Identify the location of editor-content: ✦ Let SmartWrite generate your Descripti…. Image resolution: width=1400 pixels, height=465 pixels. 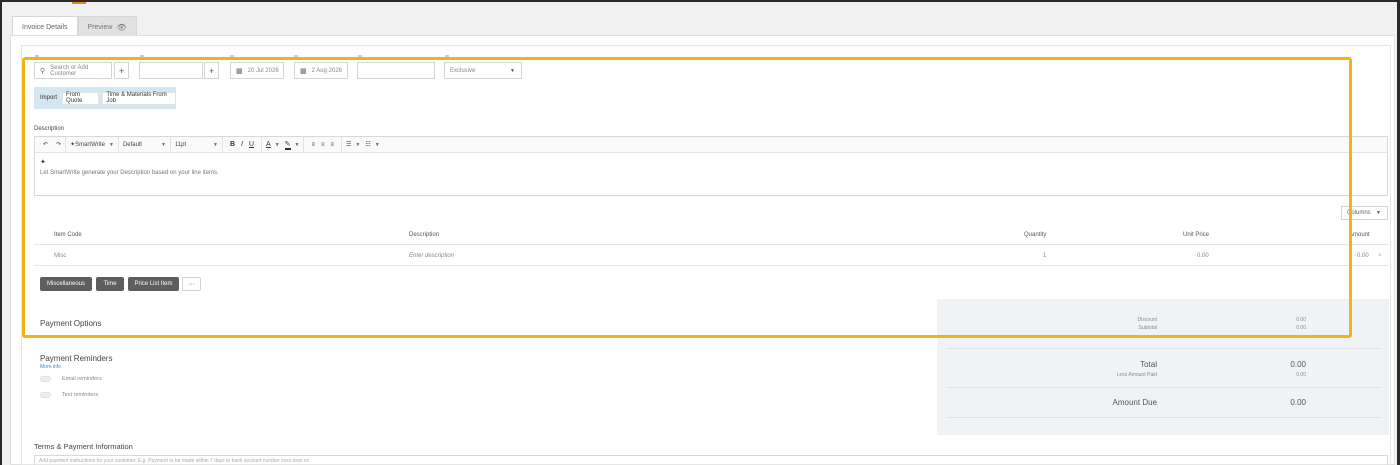
(711, 167).